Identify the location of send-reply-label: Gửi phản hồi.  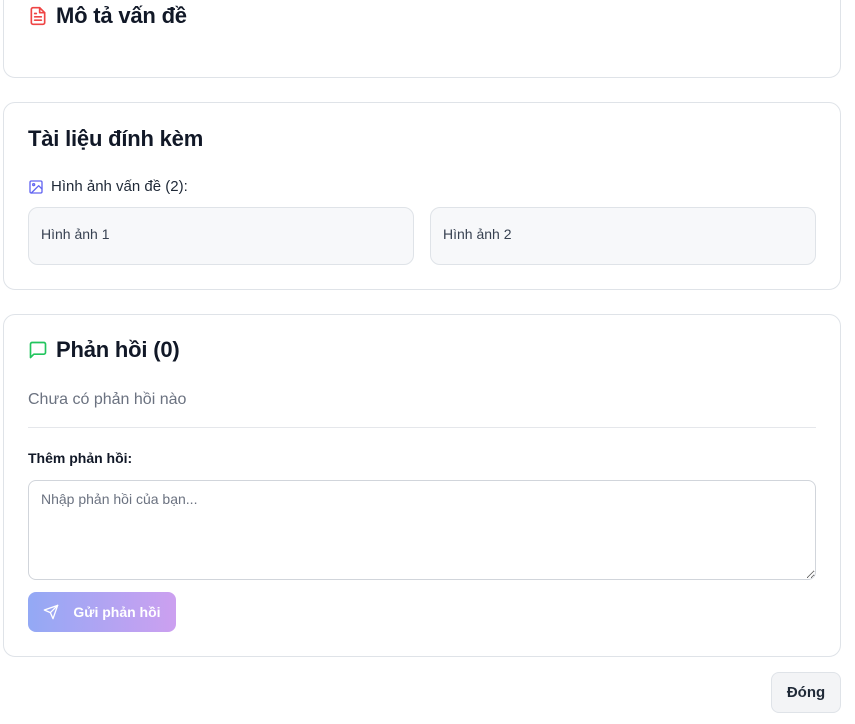
(117, 612).